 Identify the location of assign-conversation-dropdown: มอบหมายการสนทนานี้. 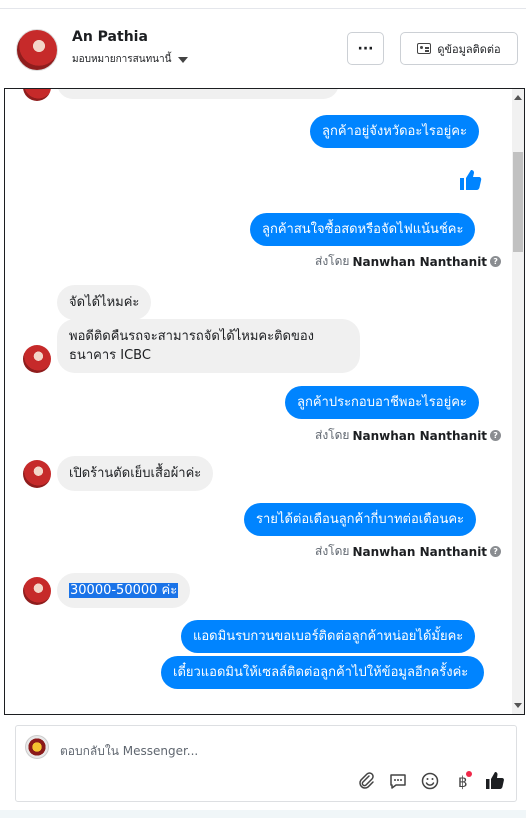
(130, 59).